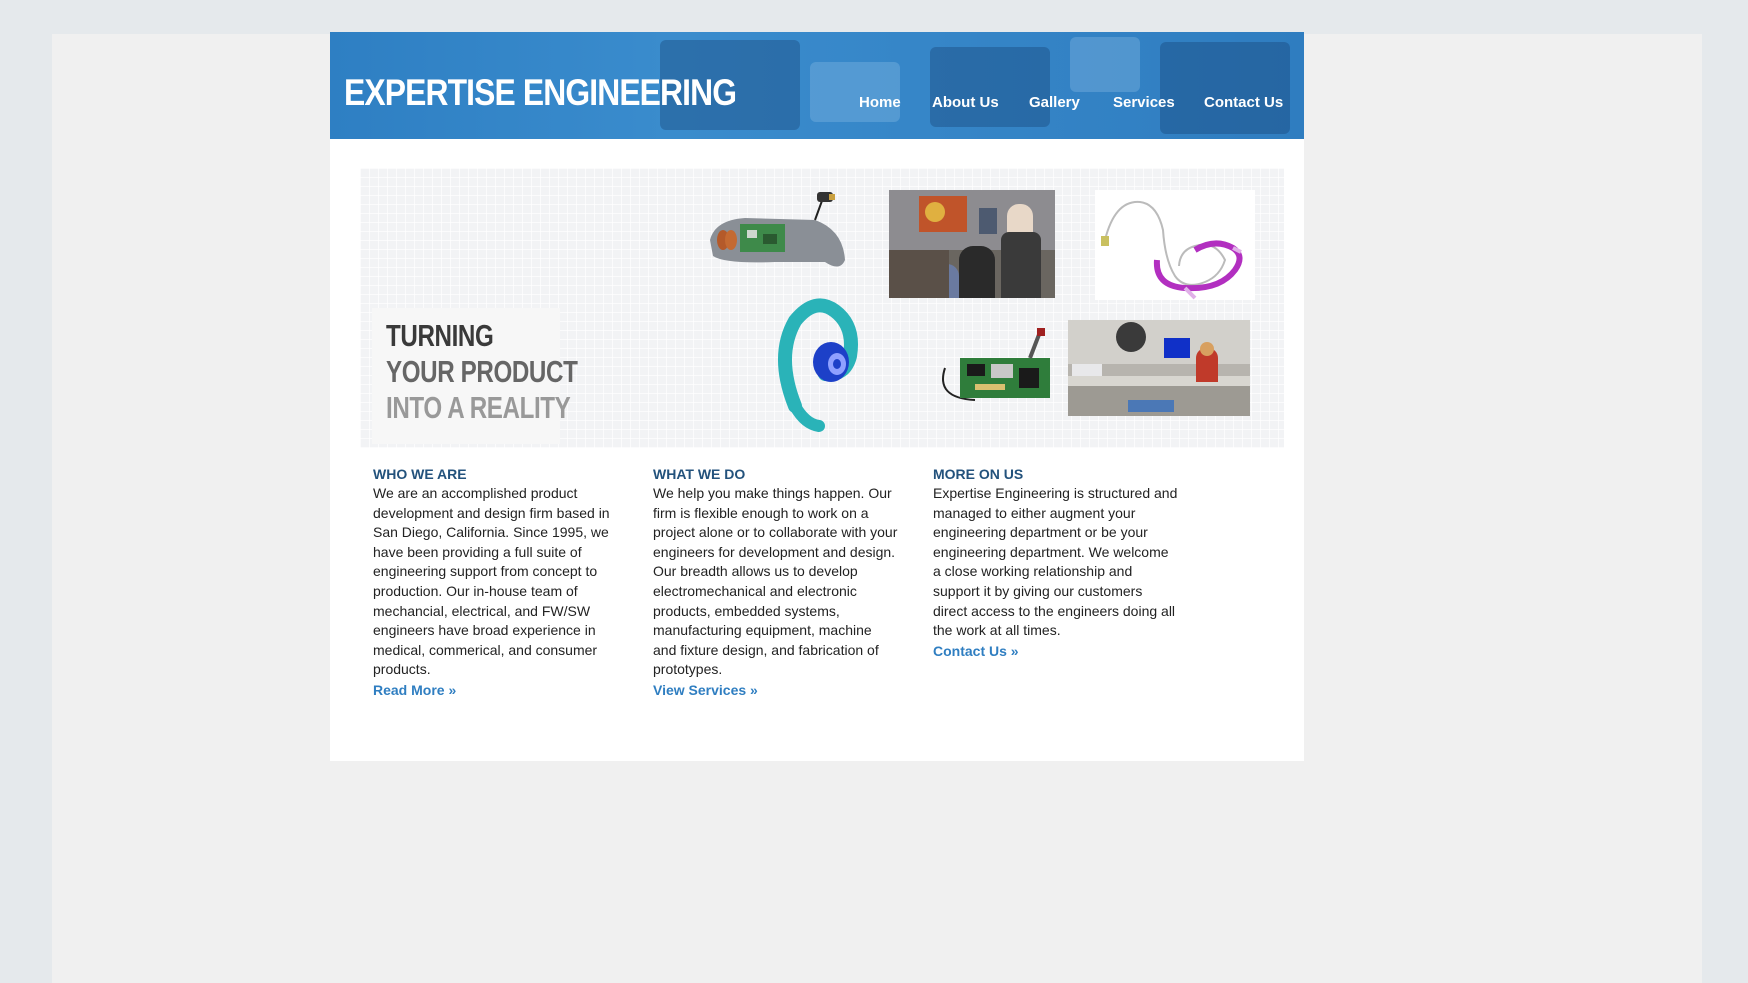 The width and height of the screenshot is (1748, 983). What do you see at coordinates (978, 474) in the screenshot?
I see `more-on-us-heading: MORE ON US` at bounding box center [978, 474].